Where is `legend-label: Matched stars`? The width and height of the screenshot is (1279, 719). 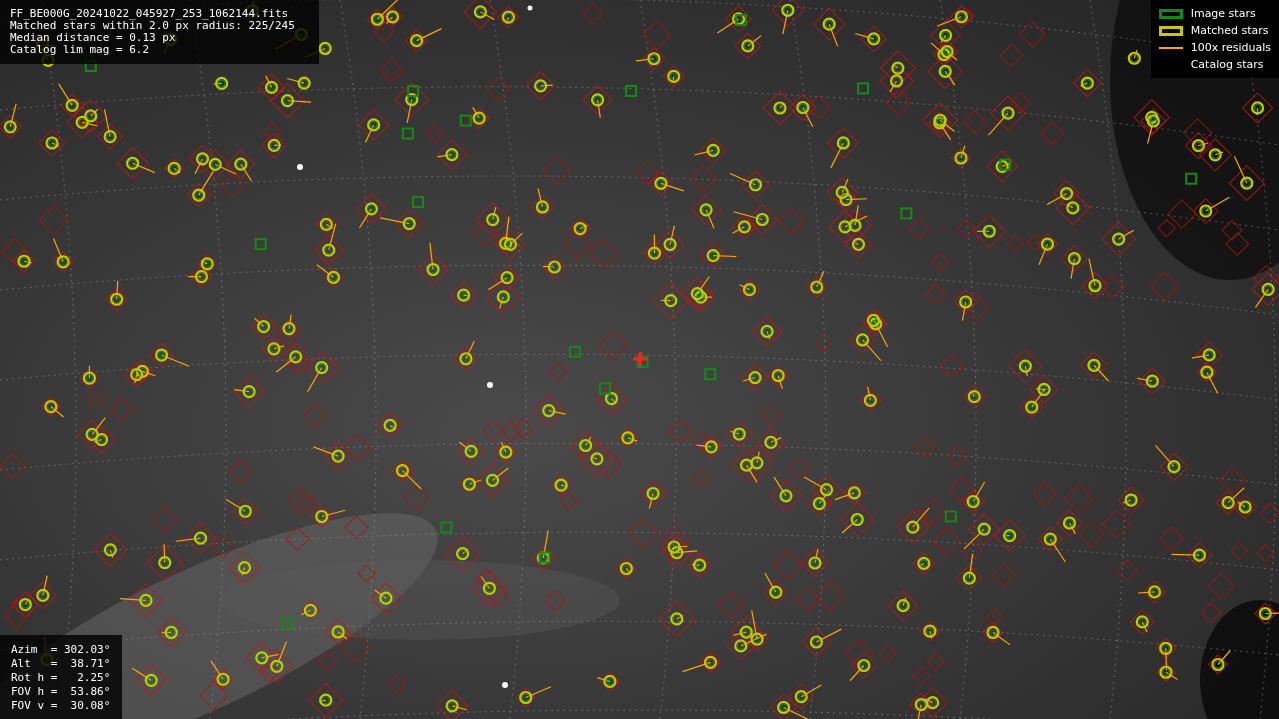
legend-label: Matched stars is located at coordinates (1229, 30).